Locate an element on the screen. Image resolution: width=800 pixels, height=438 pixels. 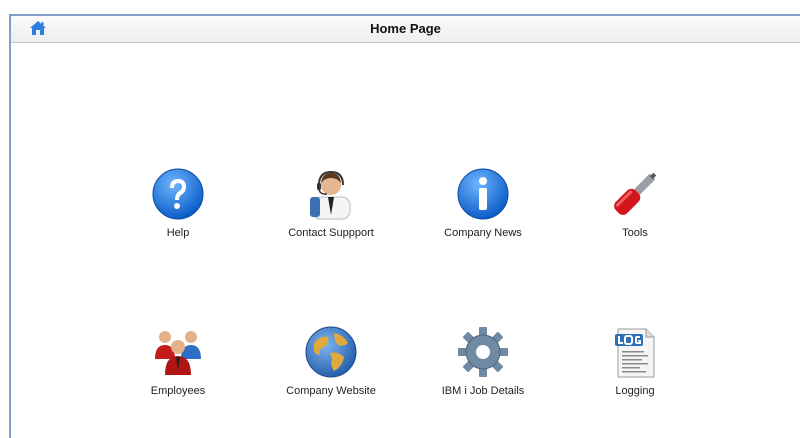
log-file-icon is located at coordinates (635, 353).